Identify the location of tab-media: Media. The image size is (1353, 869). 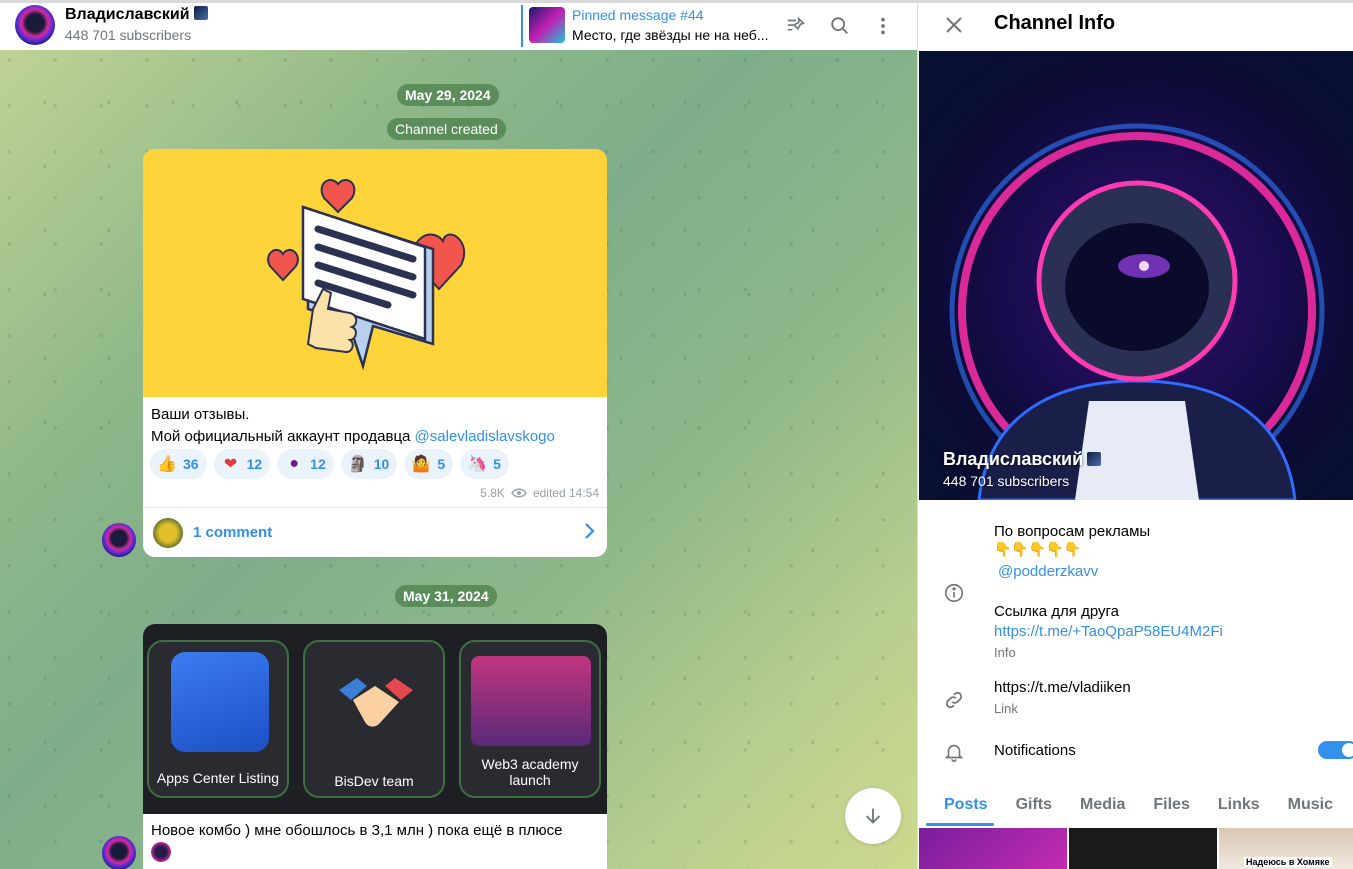
(1102, 806).